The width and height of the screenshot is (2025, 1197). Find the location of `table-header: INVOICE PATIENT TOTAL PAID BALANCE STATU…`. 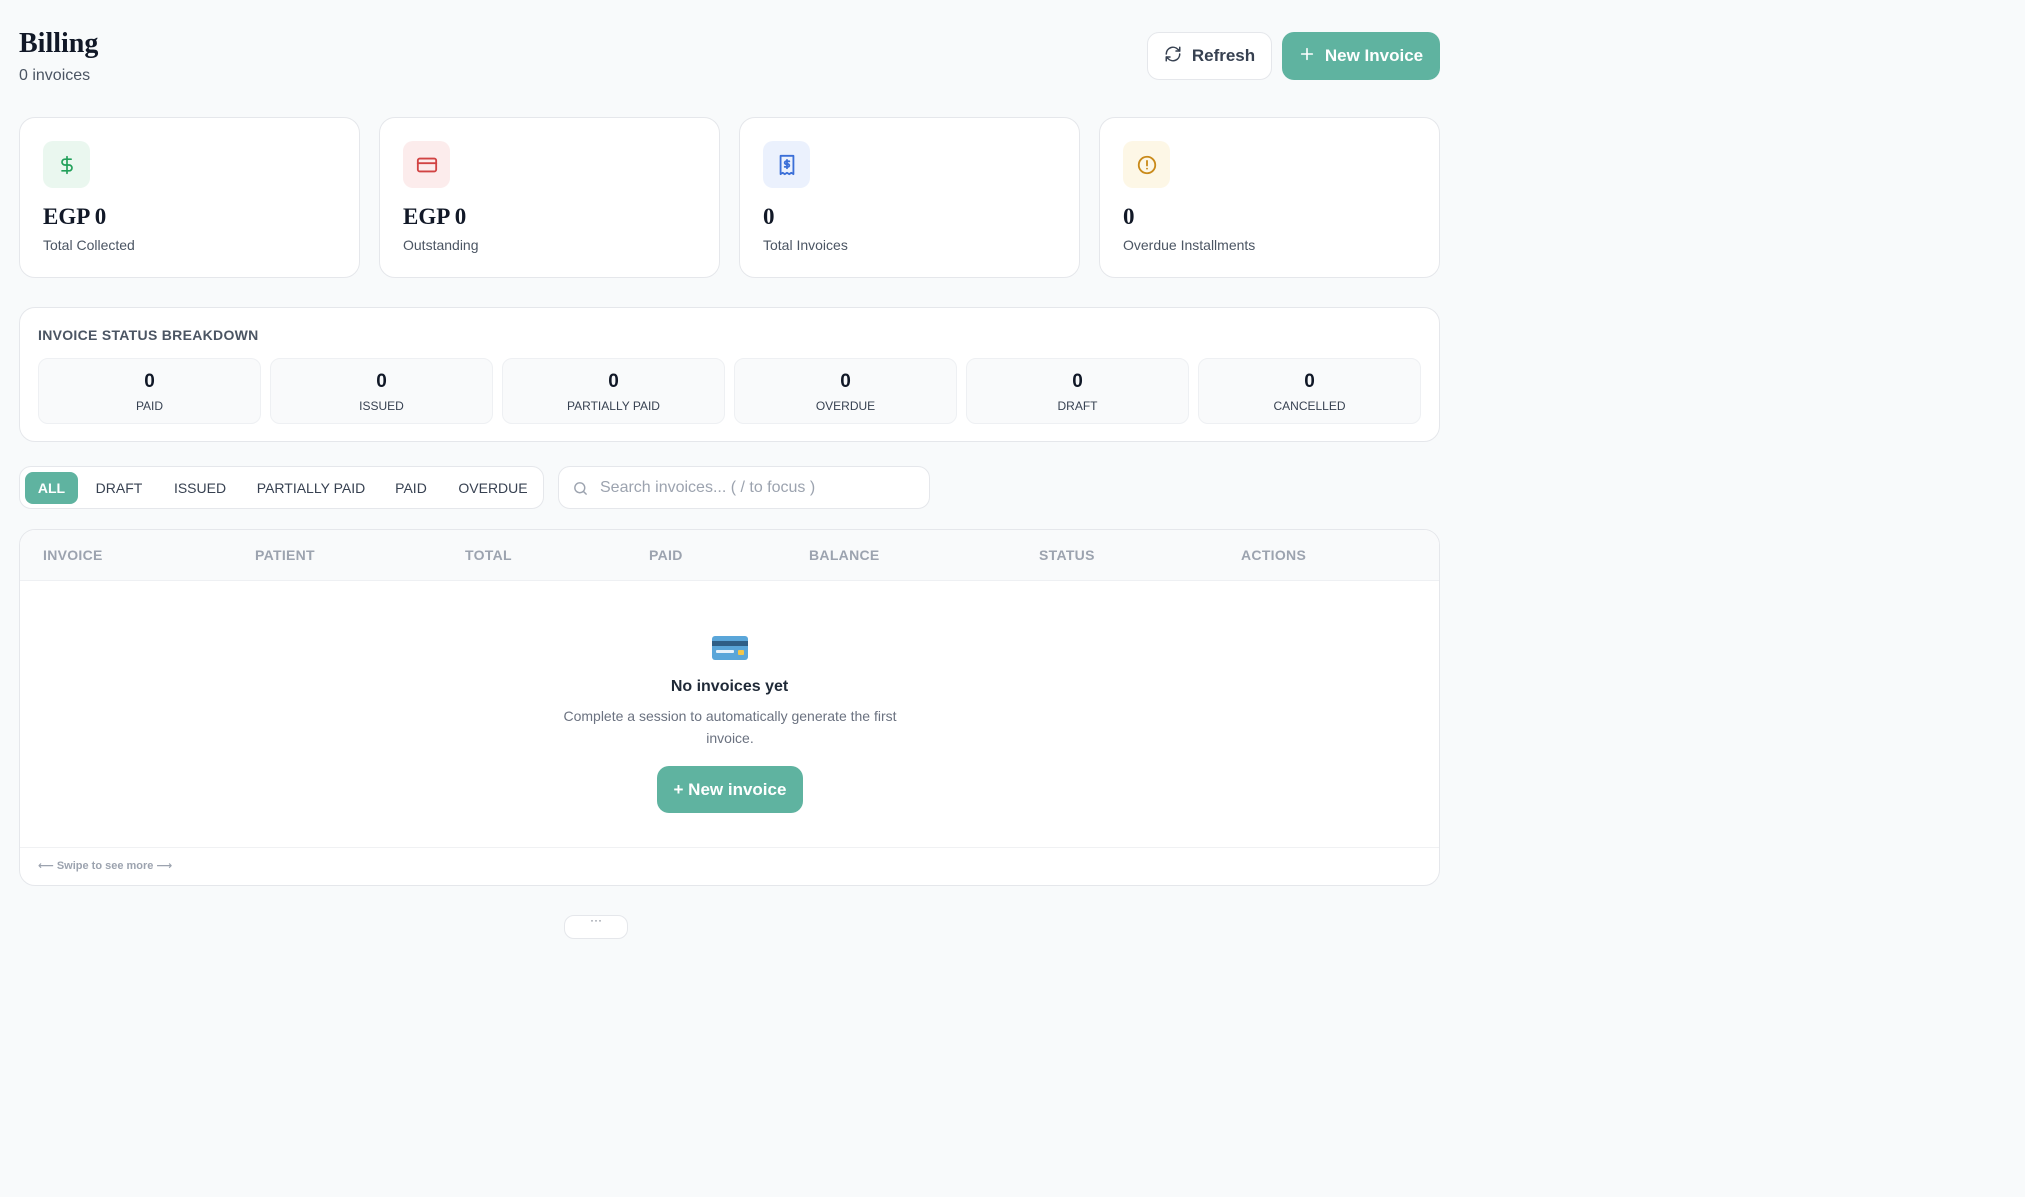

table-header: INVOICE PATIENT TOTAL PAID BALANCE STATU… is located at coordinates (729, 555).